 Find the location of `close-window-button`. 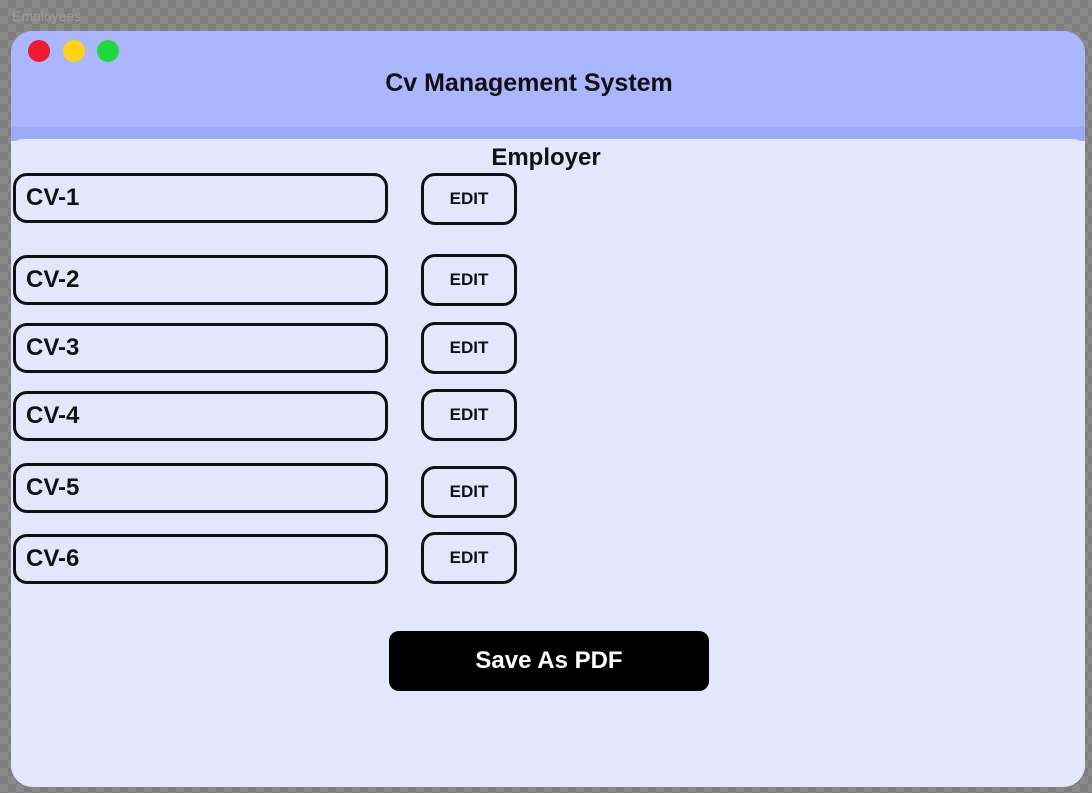

close-window-button is located at coordinates (39, 51).